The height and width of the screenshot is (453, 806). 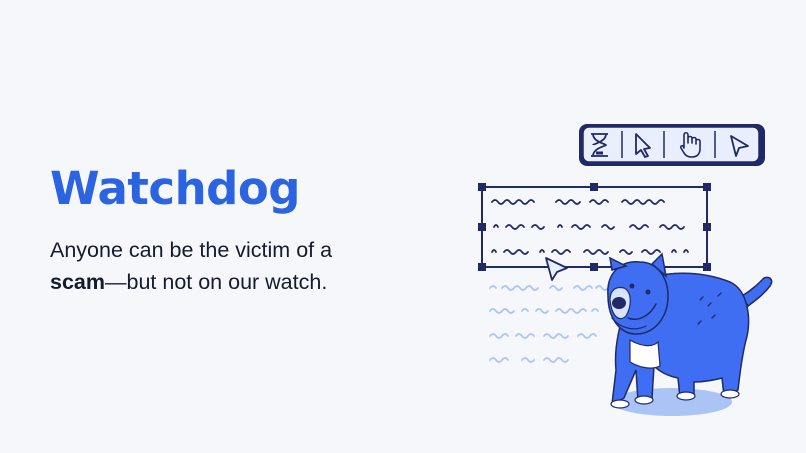 What do you see at coordinates (672, 145) in the screenshot?
I see `icon-toolbar` at bounding box center [672, 145].